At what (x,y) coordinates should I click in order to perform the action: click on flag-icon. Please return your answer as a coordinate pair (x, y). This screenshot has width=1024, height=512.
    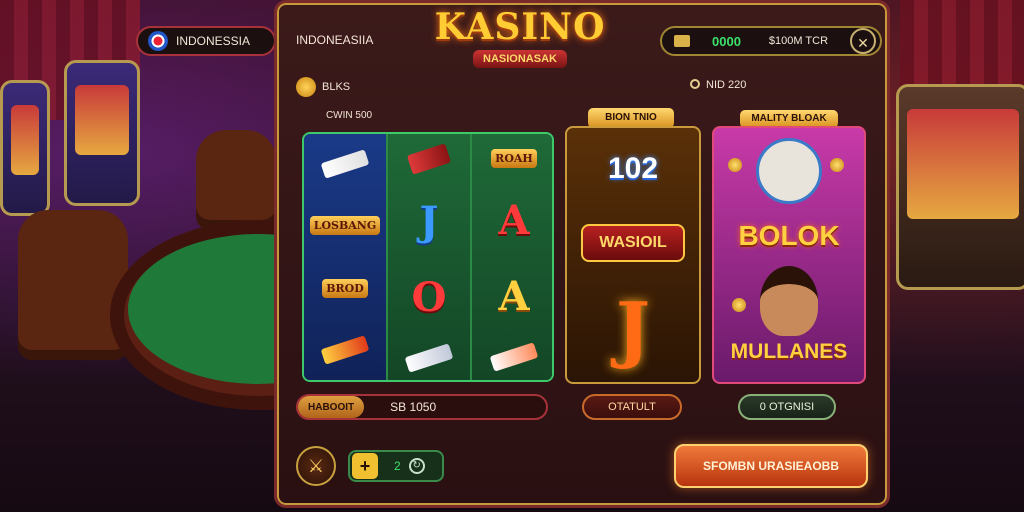
    Looking at the image, I should click on (158, 41).